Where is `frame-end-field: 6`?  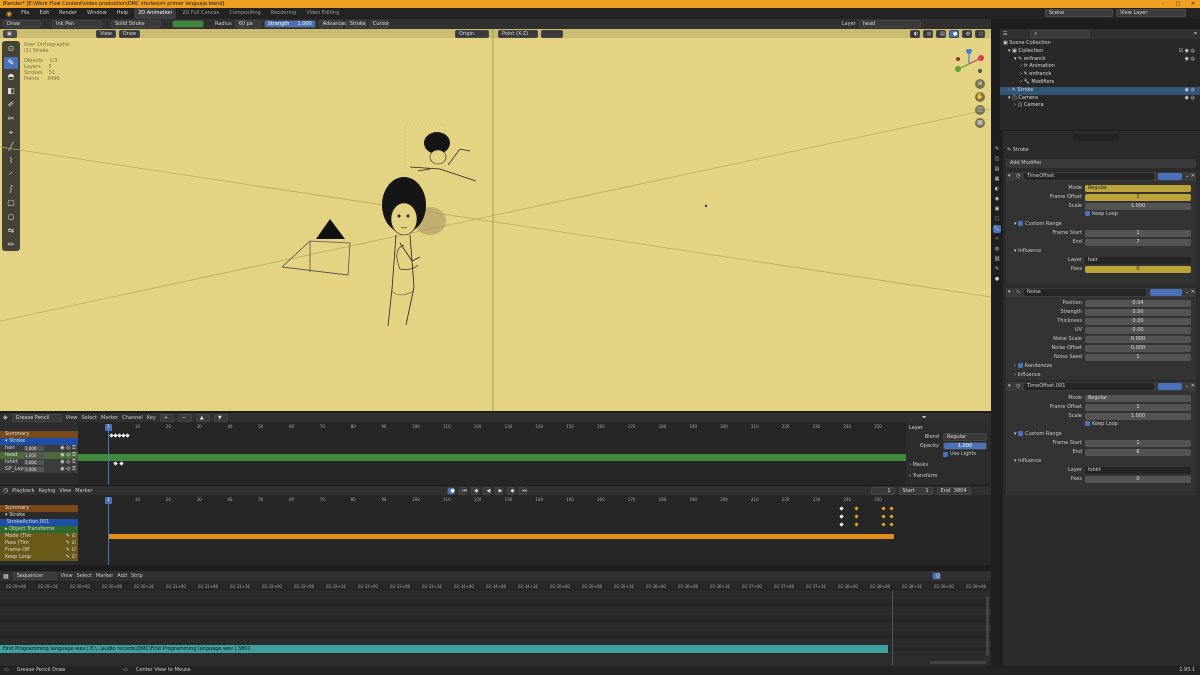
frame-end-field: 6 is located at coordinates (1138, 452).